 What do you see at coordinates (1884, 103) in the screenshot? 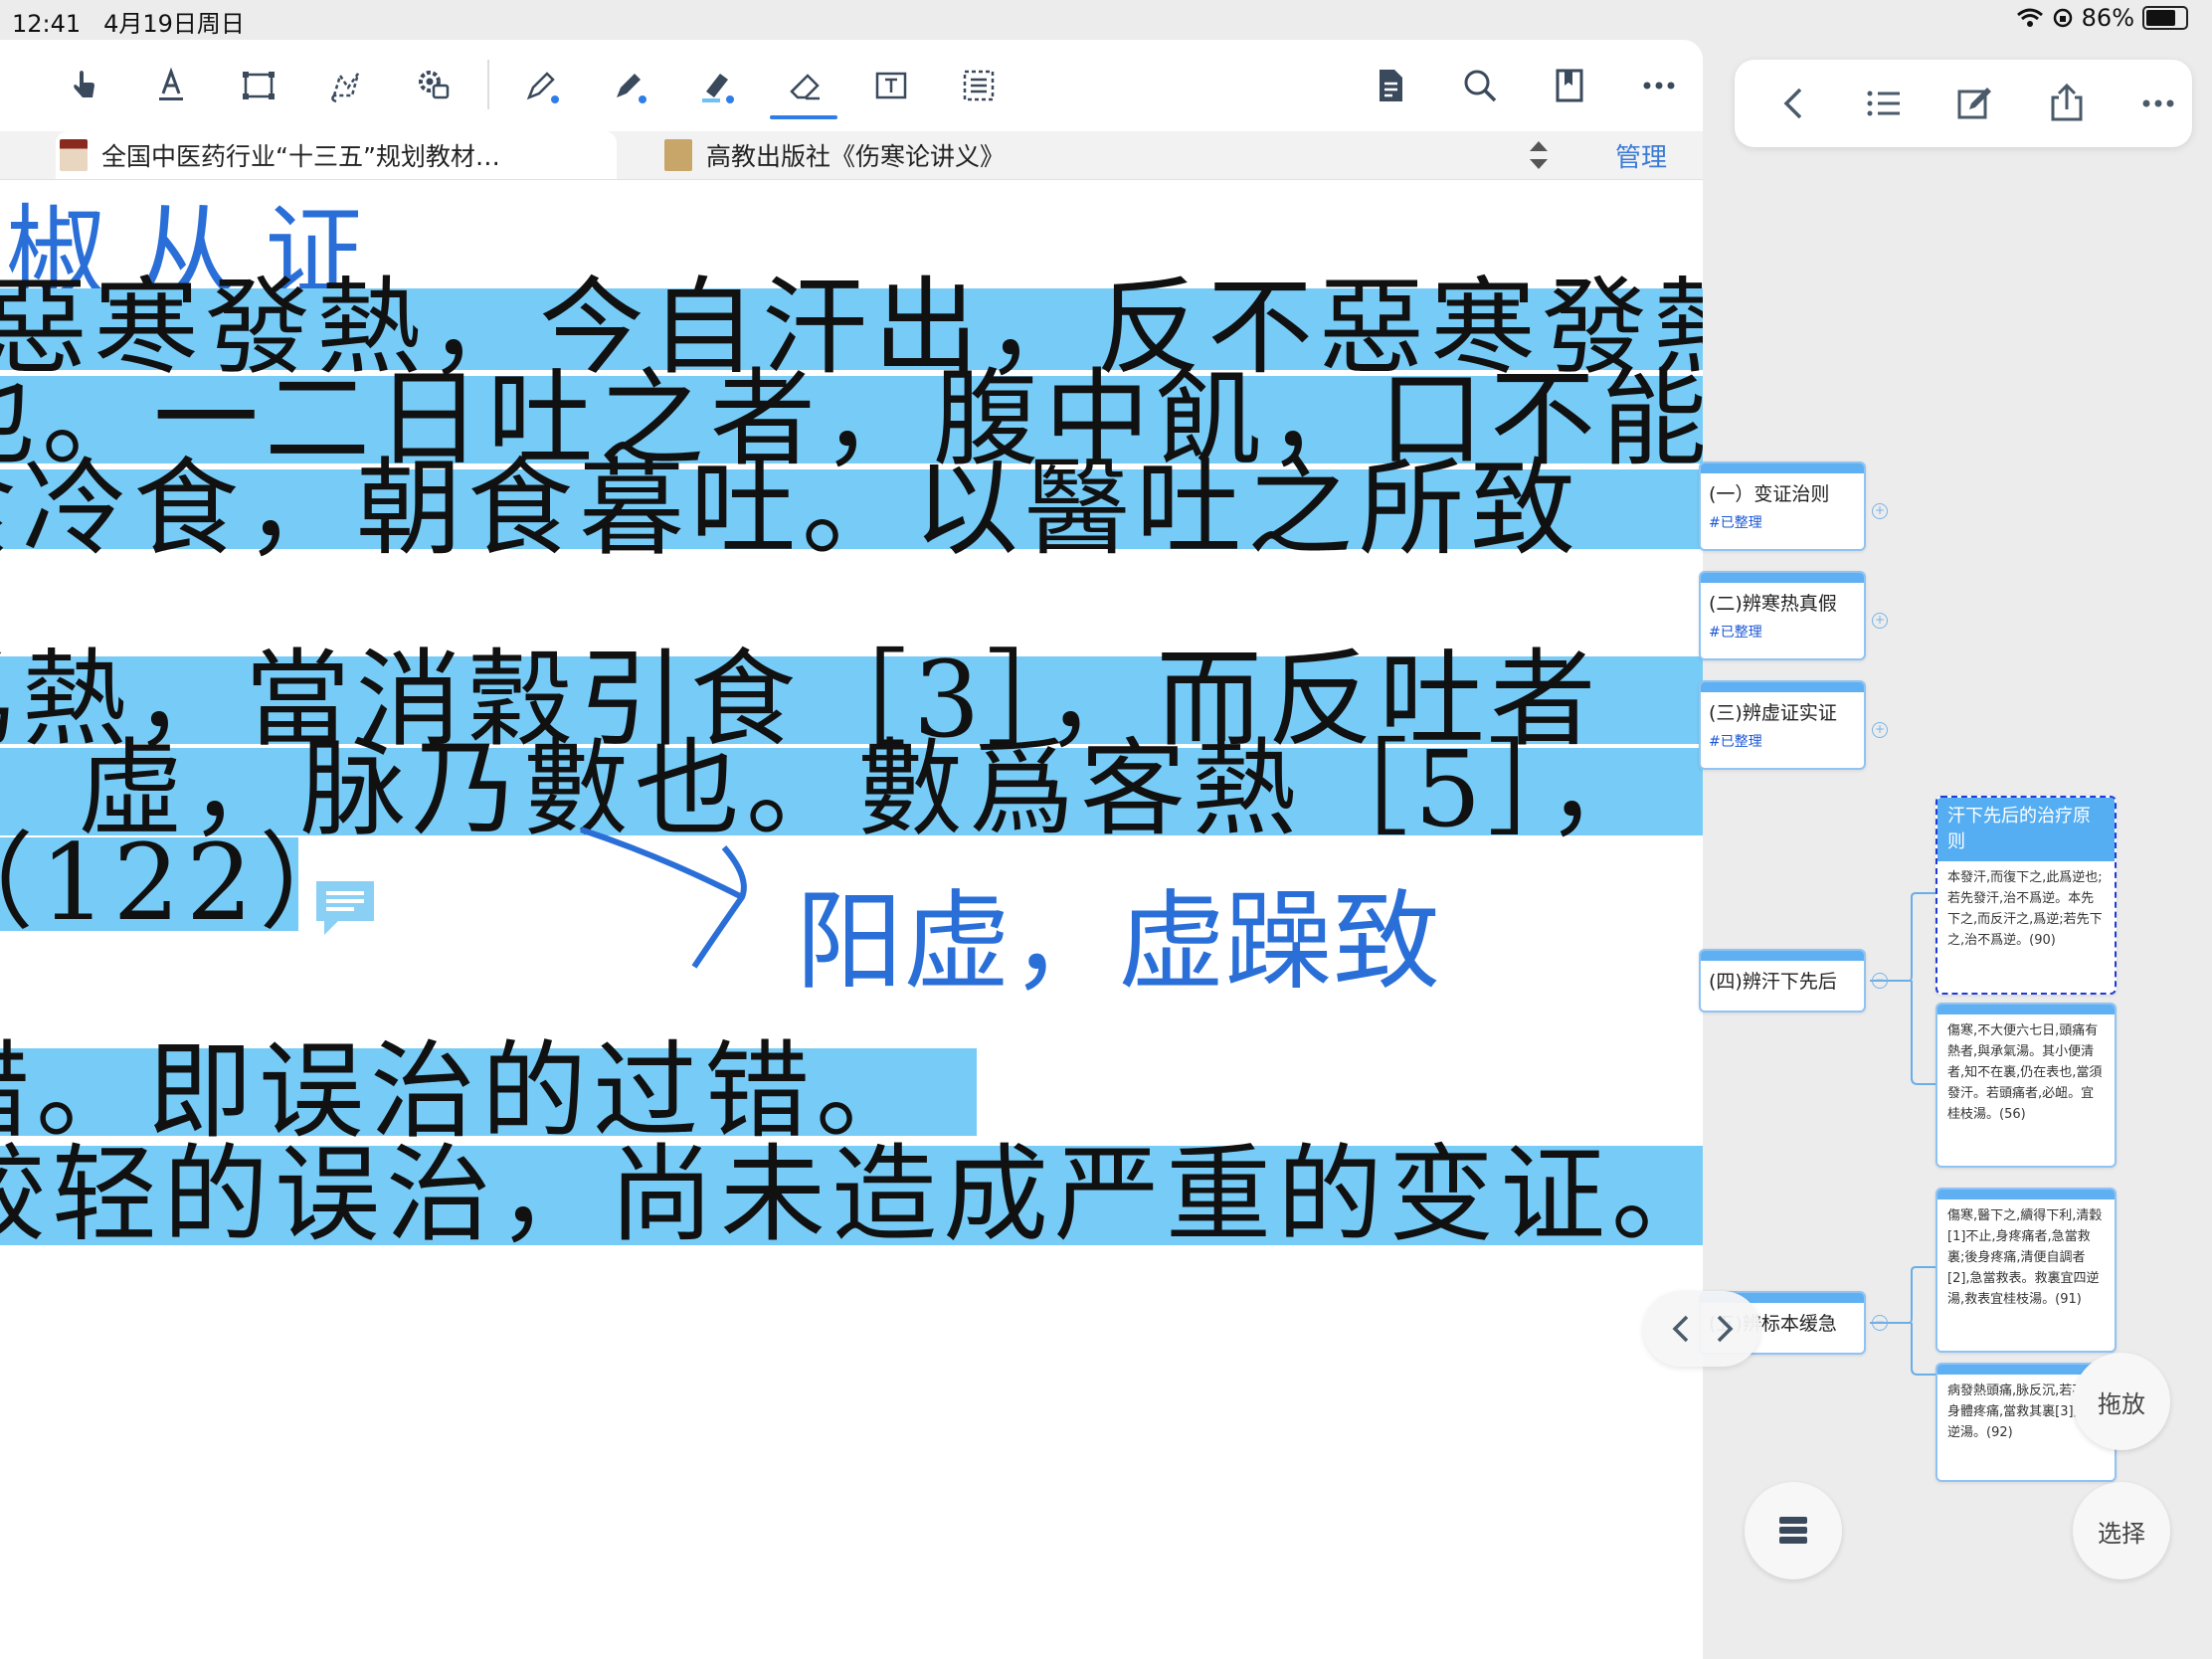
I see `outline-list-icon` at bounding box center [1884, 103].